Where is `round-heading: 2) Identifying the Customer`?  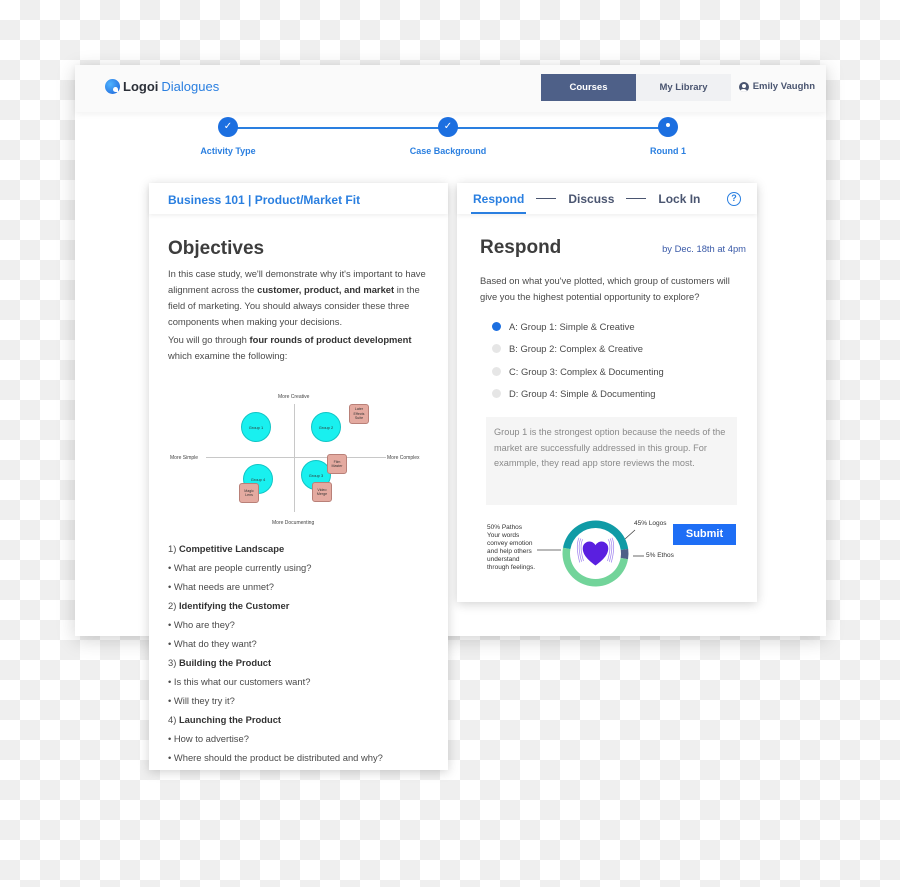
round-heading: 2) Identifying the Customer is located at coordinates (229, 605).